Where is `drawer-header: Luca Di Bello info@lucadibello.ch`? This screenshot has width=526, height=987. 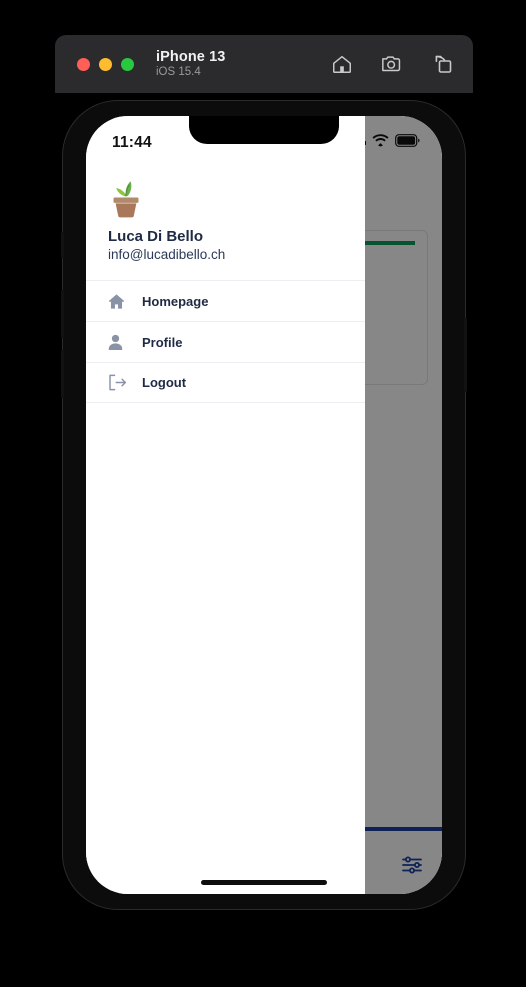
drawer-header: Luca Di Bello info@lucadibello.ch is located at coordinates (225, 217).